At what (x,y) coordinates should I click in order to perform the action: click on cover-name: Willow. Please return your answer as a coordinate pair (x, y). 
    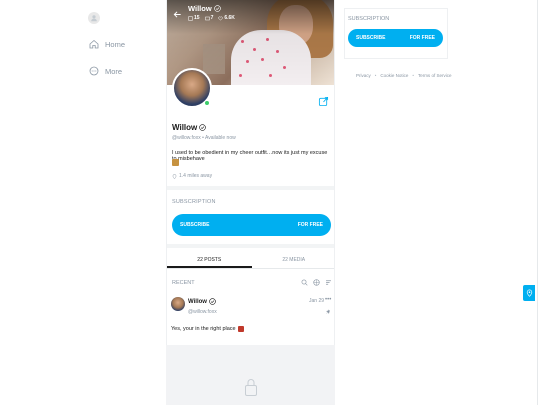
    Looking at the image, I should click on (200, 8).